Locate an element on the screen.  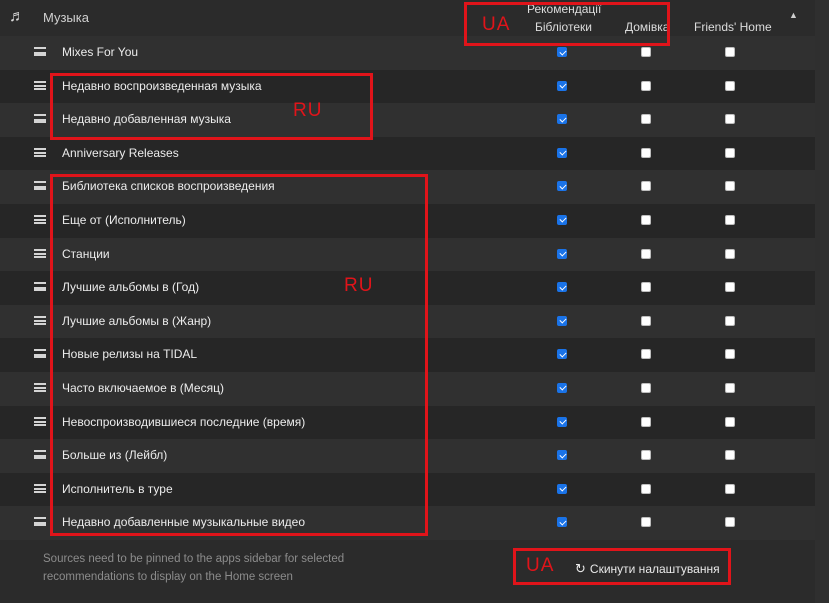
annotation-label-recent: RU is located at coordinates (308, 110).